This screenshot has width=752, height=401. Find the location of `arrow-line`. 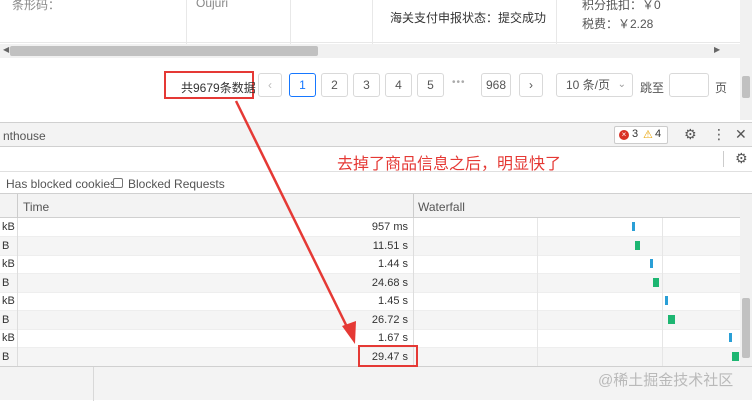

arrow-line is located at coordinates (293, 217).